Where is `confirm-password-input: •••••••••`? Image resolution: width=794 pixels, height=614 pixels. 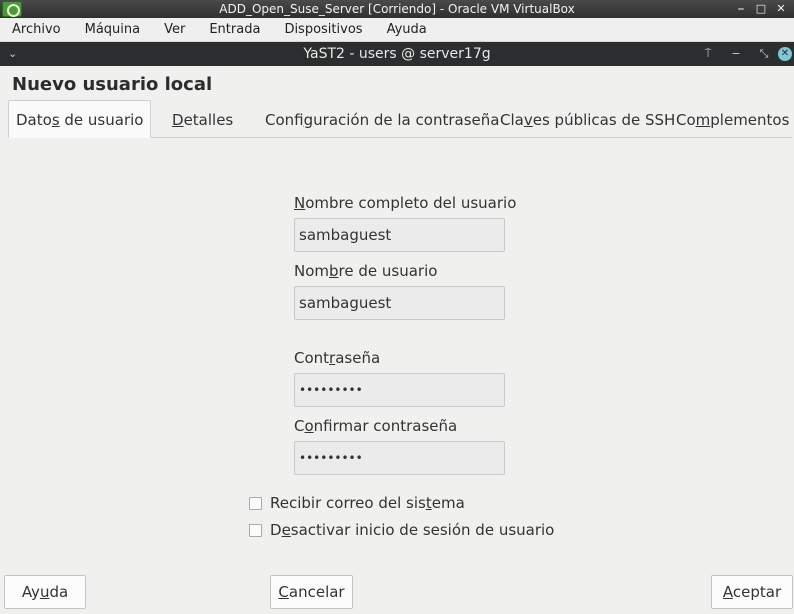 confirm-password-input: ••••••••• is located at coordinates (399, 458).